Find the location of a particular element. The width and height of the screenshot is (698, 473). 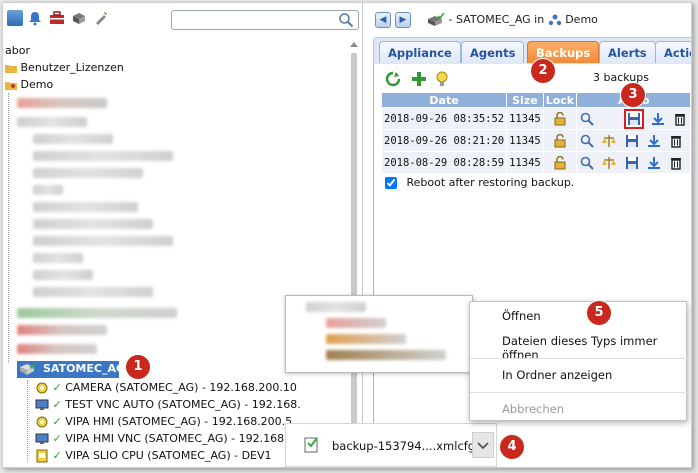

download-filename: backup-153794....xmlcfg is located at coordinates (404, 446).